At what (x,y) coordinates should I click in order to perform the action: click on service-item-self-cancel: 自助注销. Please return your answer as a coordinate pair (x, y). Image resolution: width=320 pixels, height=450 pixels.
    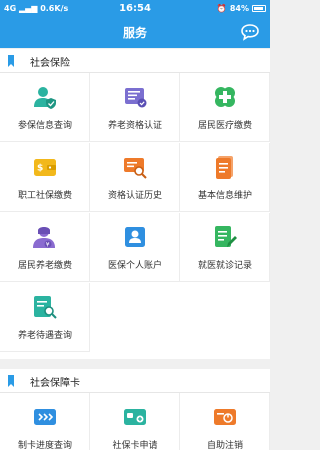
    Looking at the image, I should click on (225, 421).